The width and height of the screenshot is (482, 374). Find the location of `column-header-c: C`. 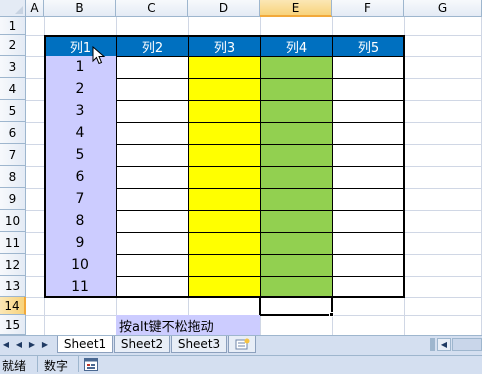

column-header-c: C is located at coordinates (152, 8).